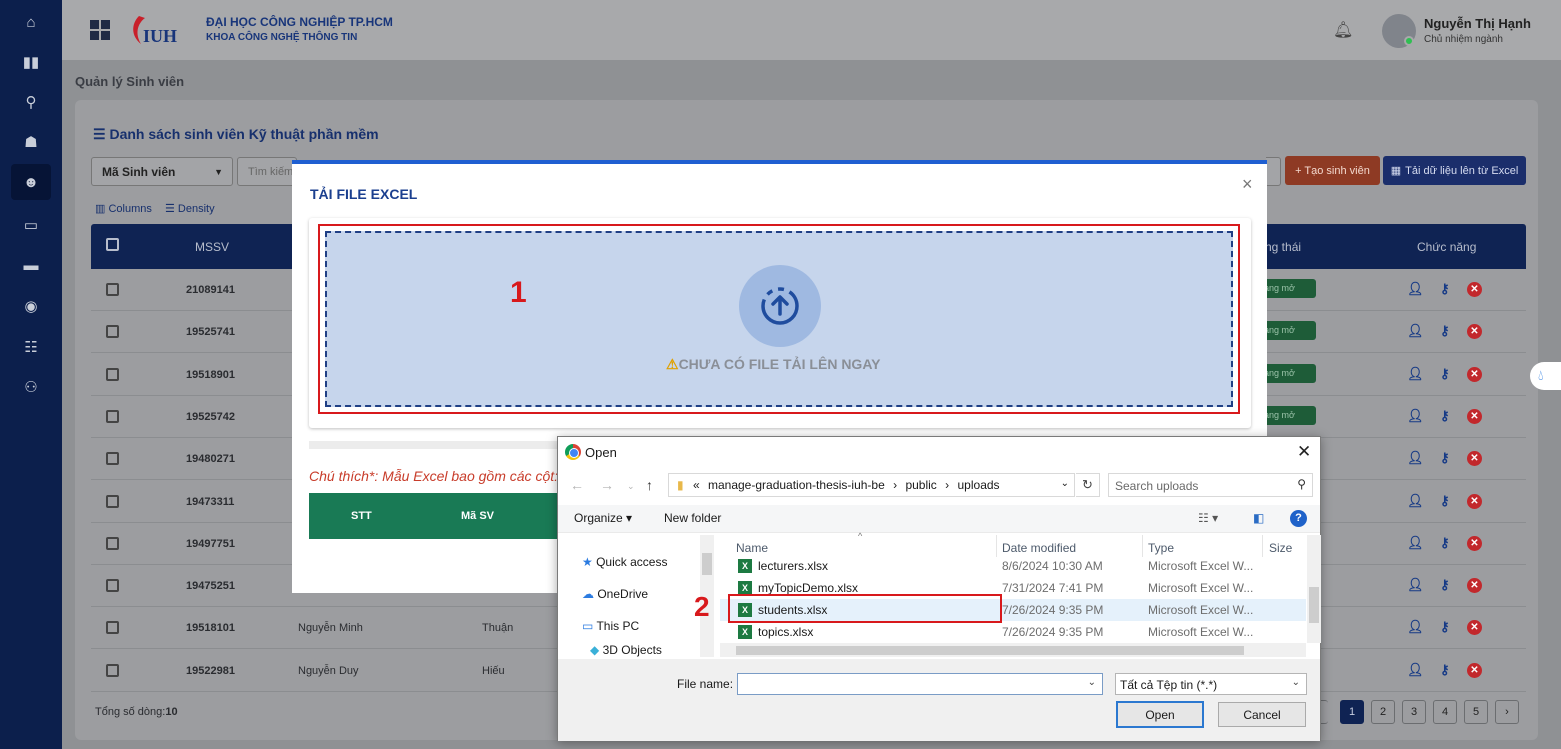  What do you see at coordinates (607, 485) in the screenshot?
I see `forward-arrow-icon: →` at bounding box center [607, 485].